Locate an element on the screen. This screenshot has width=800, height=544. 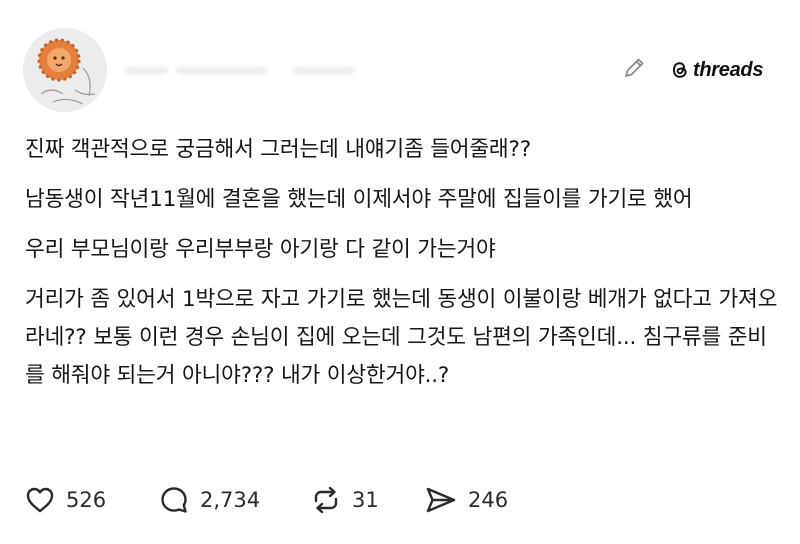
edit-button is located at coordinates (634, 68).